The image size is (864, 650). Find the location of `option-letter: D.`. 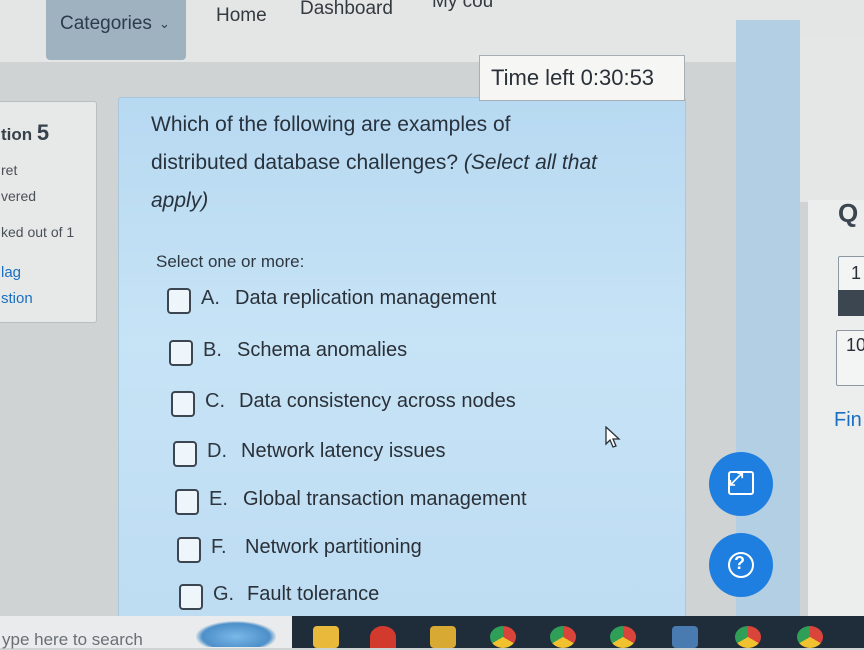

option-letter: D. is located at coordinates (217, 451).